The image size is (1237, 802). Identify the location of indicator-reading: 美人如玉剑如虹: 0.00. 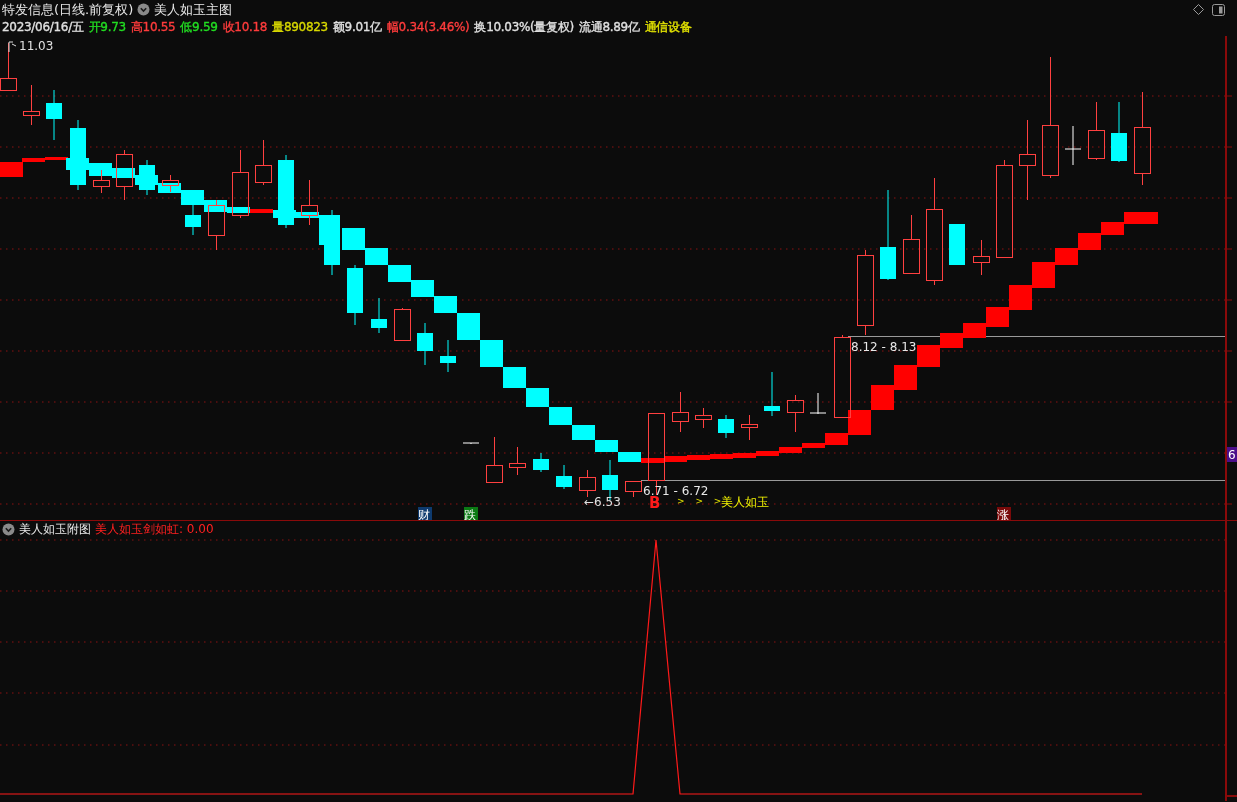
(154, 529).